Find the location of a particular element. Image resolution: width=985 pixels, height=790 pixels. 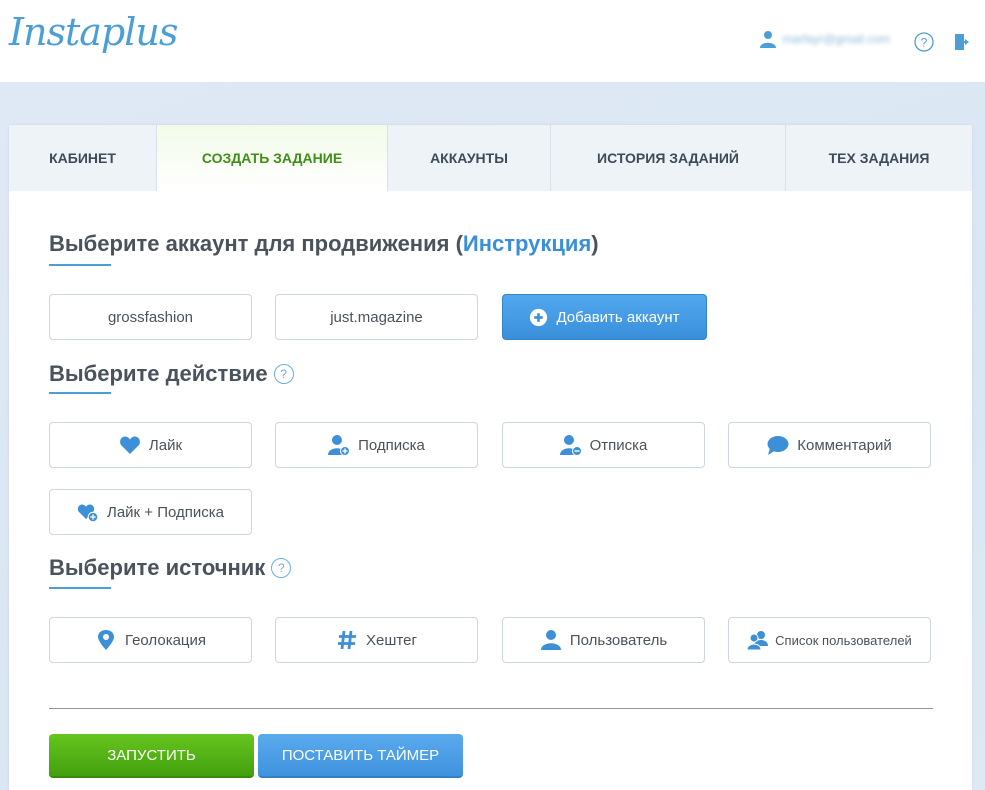

tab-accounts: АККАУНТЫ is located at coordinates (469, 158).